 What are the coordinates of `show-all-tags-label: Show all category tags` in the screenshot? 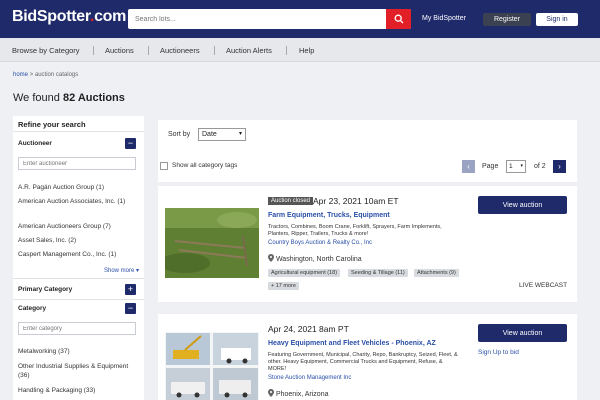 It's located at (205, 165).